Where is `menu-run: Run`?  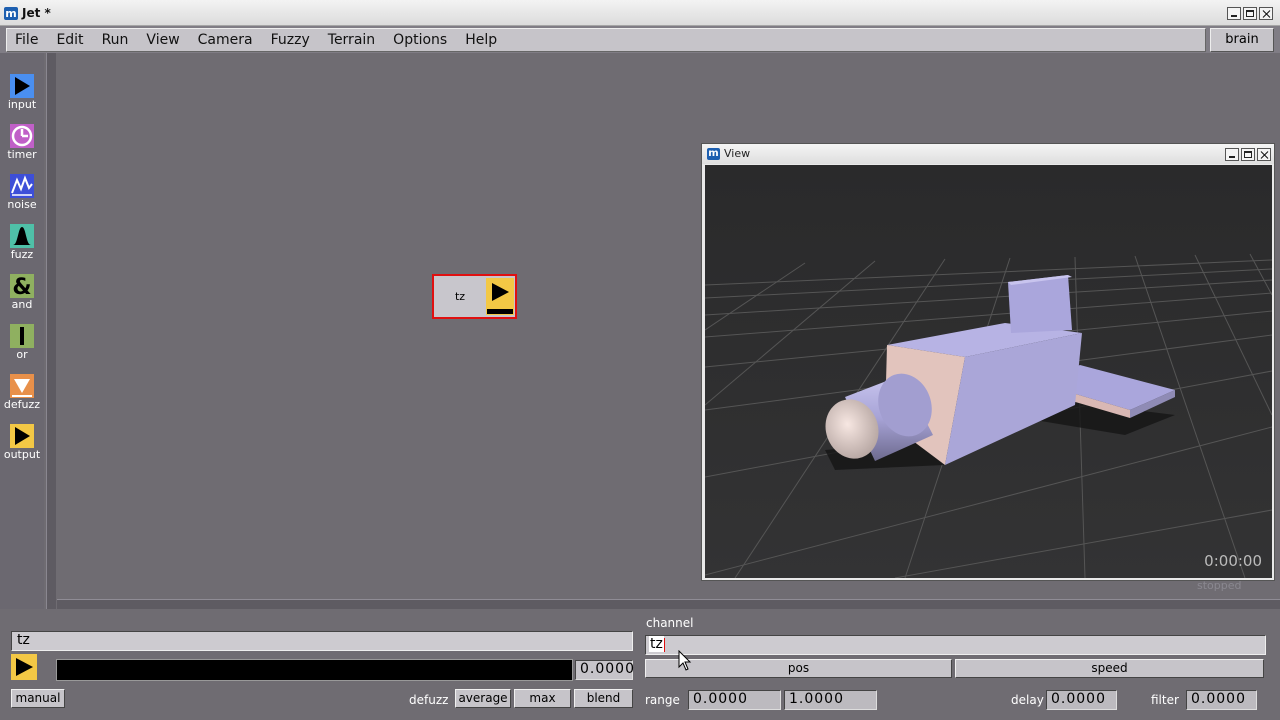 menu-run: Run is located at coordinates (115, 40).